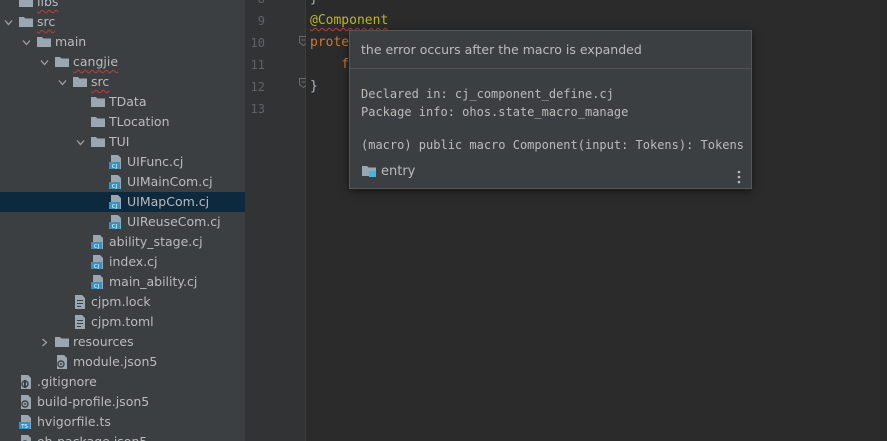 The height and width of the screenshot is (441, 887). Describe the element at coordinates (48, 4) in the screenshot. I see `tree-item-label: libs` at that location.